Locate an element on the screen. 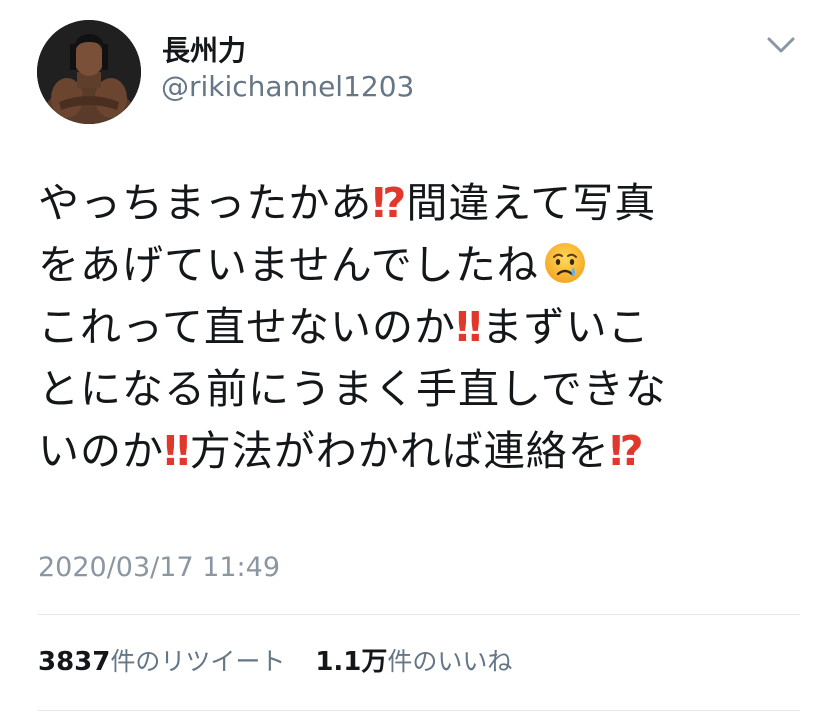 The image size is (828, 719). tweet-line: いのか‼方法がわかれば連絡を⁉ is located at coordinates (418, 451).